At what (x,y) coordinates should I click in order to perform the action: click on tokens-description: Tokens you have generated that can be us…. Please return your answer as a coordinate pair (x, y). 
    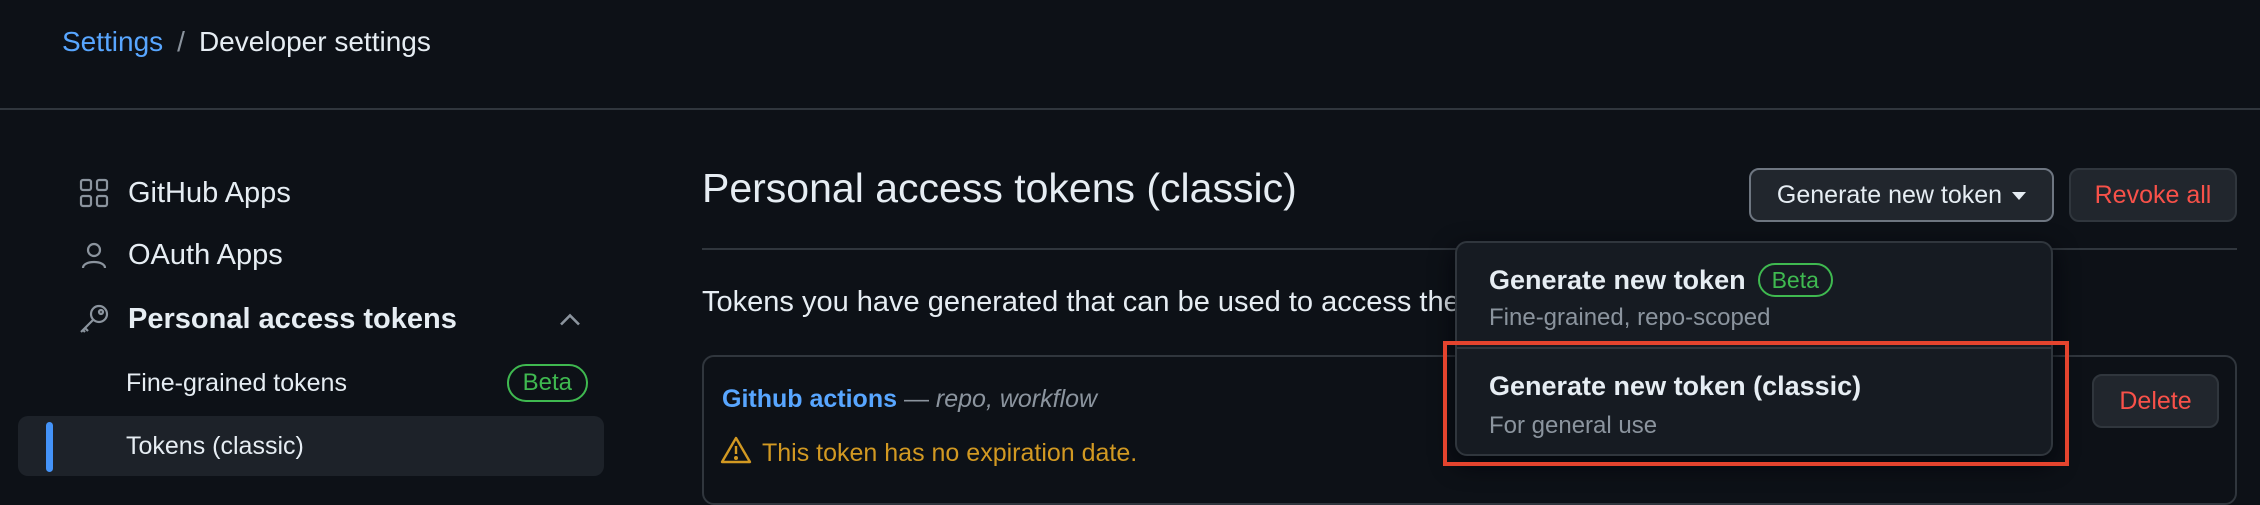
    Looking at the image, I should click on (1081, 302).